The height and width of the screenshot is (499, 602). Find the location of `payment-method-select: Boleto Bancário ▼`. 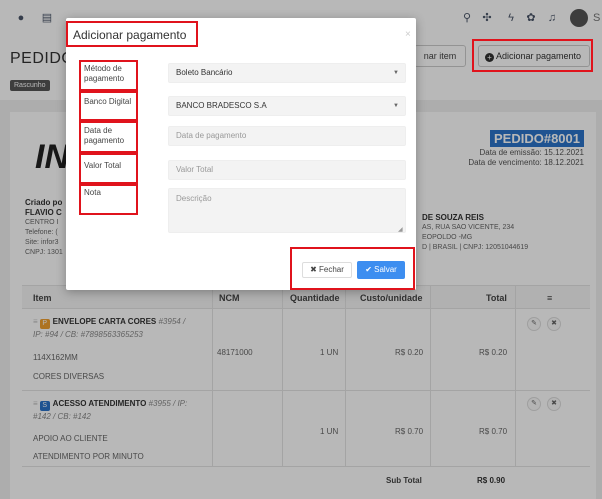

payment-method-select: Boleto Bancário ▼ is located at coordinates (287, 73).